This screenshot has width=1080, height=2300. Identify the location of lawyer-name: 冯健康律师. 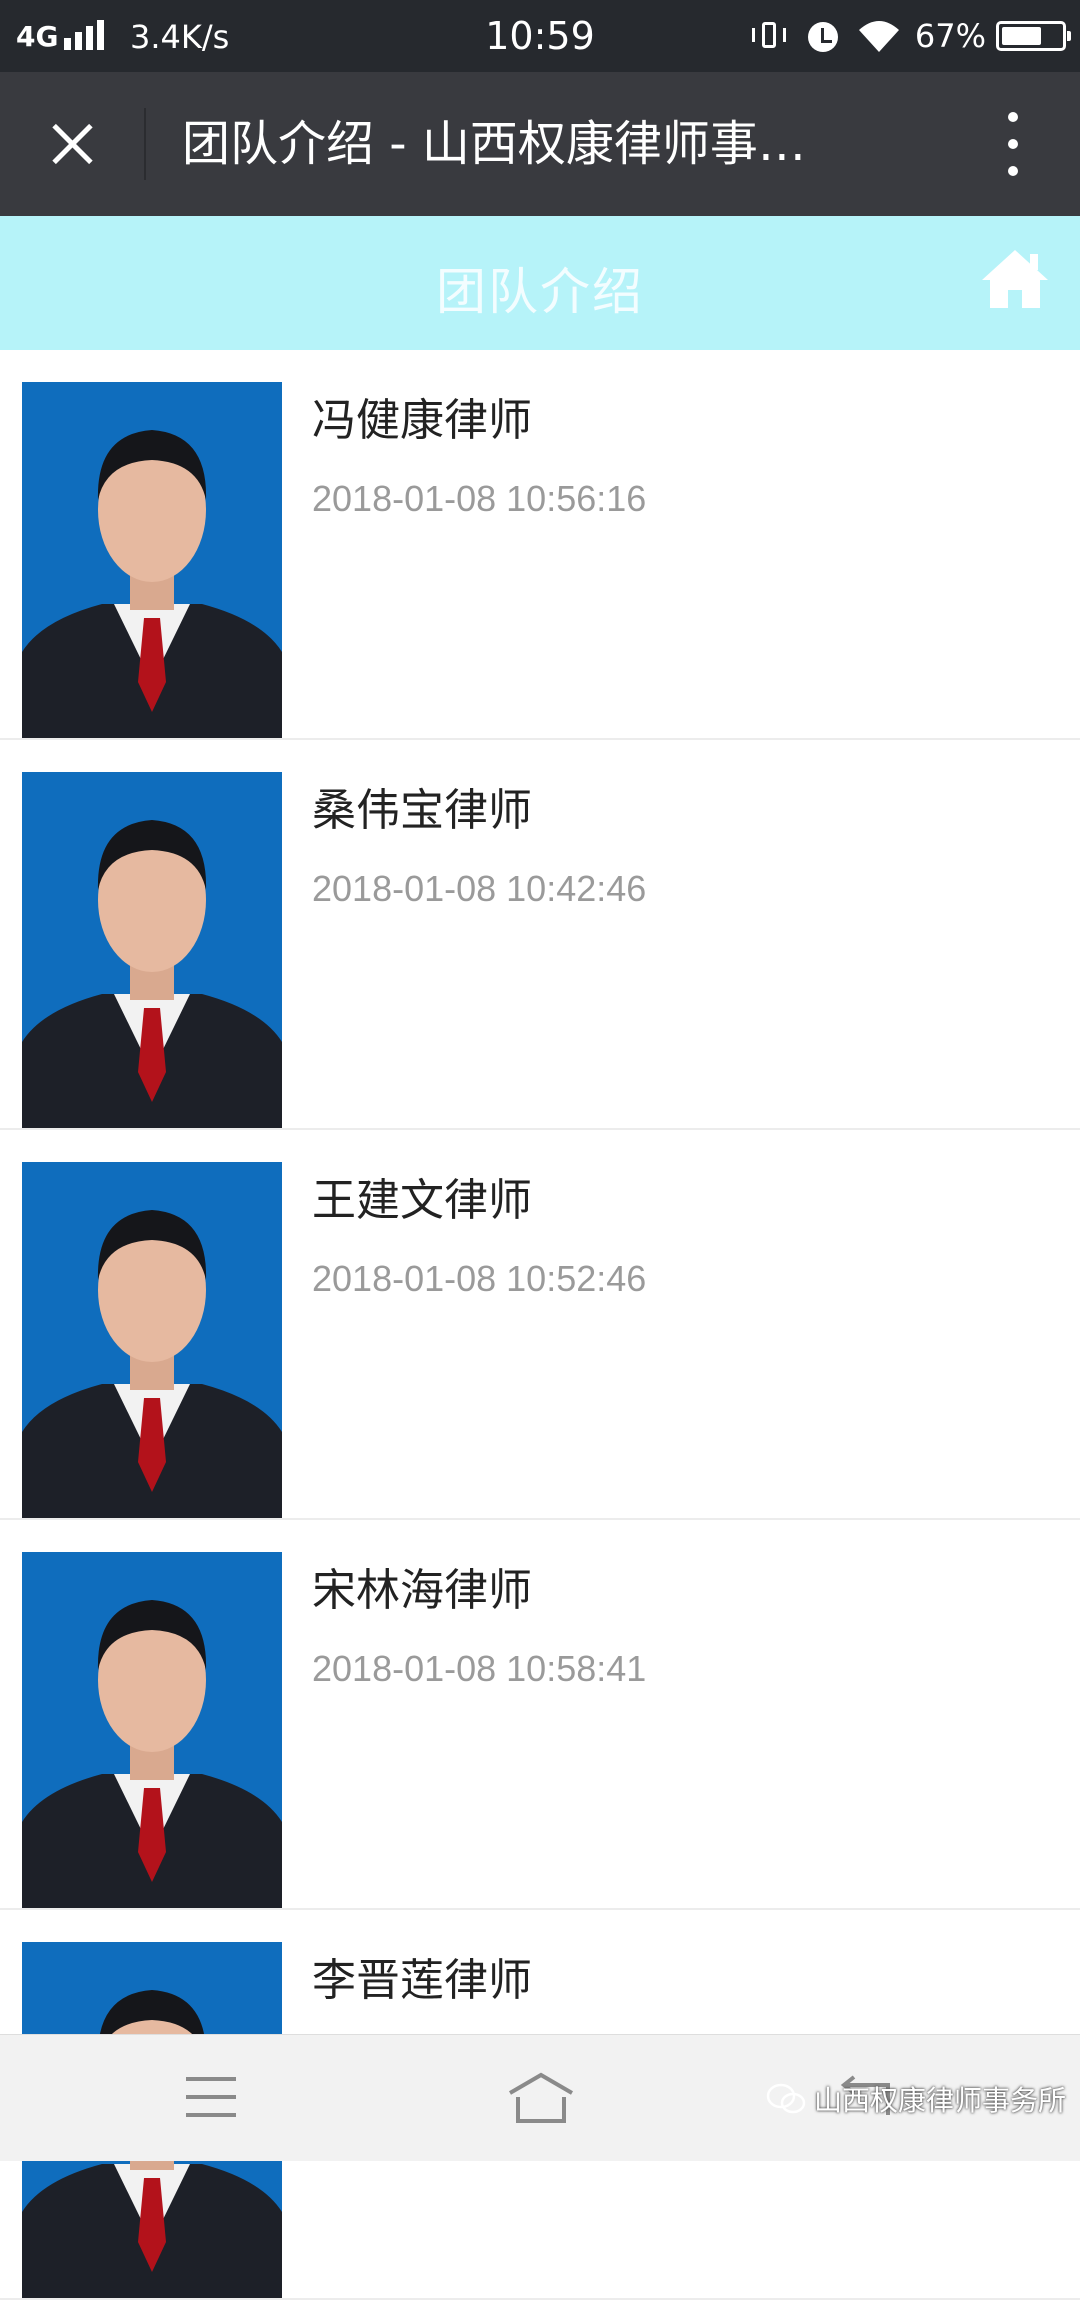
(422, 420).